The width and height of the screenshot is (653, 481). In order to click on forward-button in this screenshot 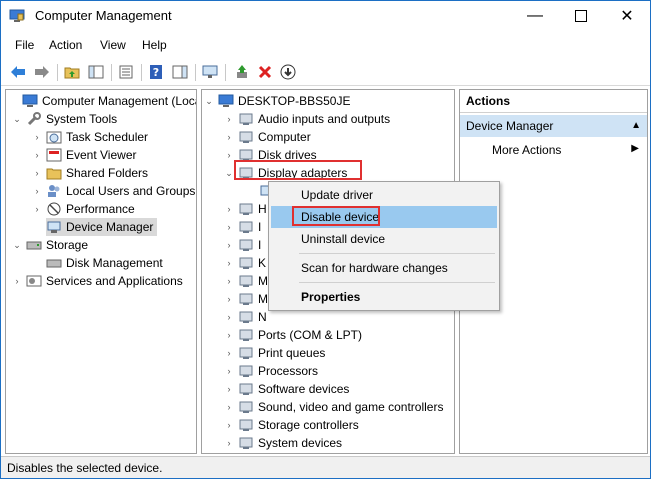, I will do `click(42, 72)`.